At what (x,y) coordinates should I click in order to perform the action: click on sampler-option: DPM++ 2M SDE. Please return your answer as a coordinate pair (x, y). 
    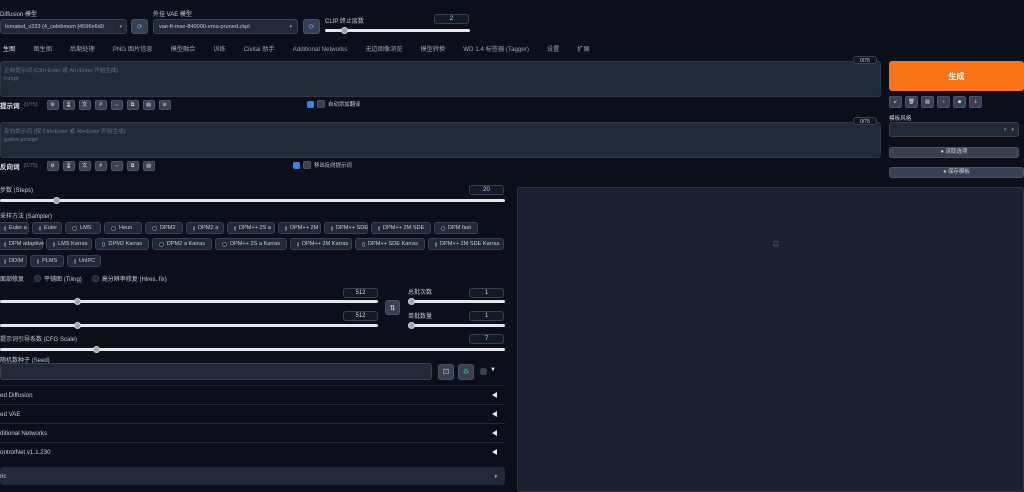
    Looking at the image, I should click on (401, 228).